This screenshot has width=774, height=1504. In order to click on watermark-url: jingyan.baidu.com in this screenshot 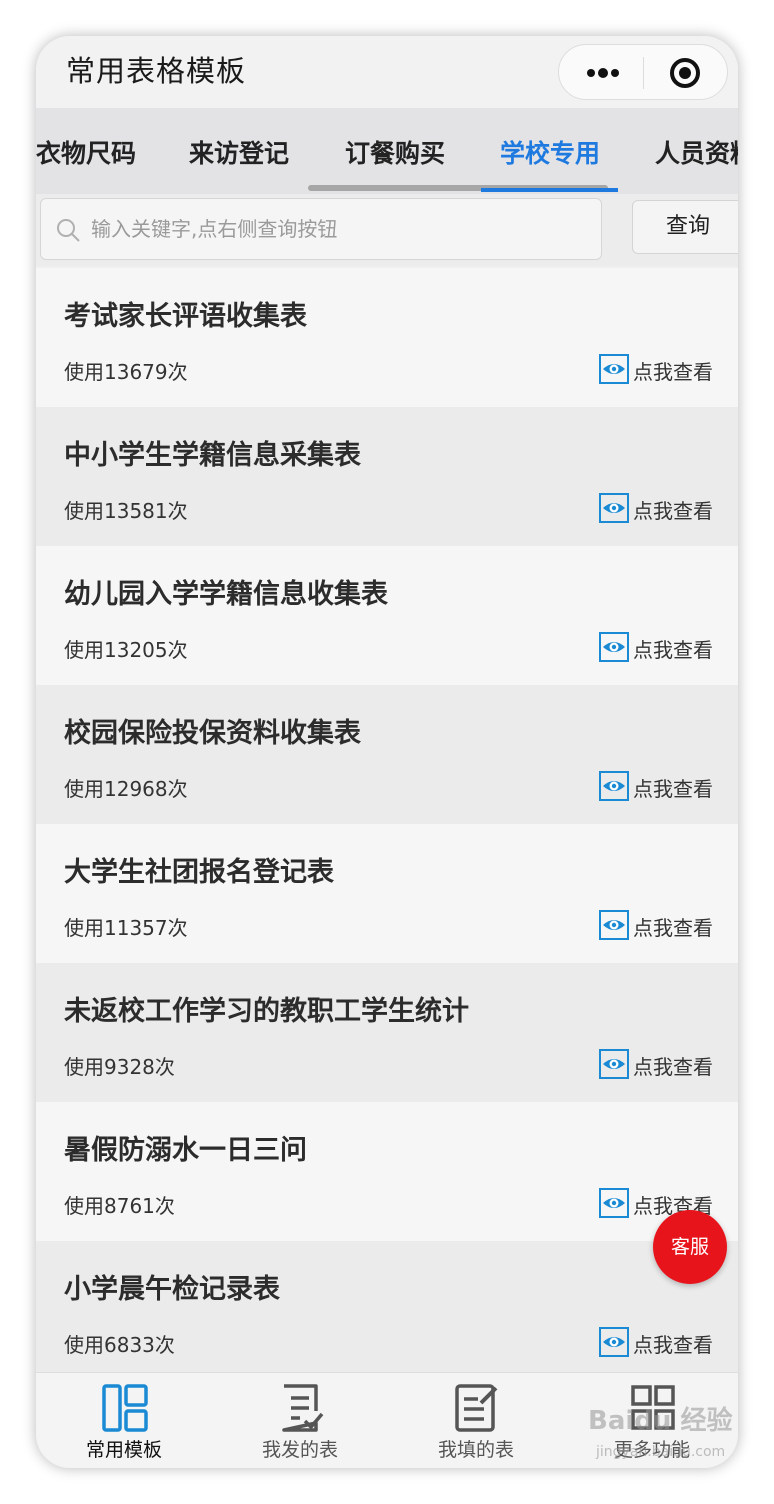, I will do `click(661, 1452)`.